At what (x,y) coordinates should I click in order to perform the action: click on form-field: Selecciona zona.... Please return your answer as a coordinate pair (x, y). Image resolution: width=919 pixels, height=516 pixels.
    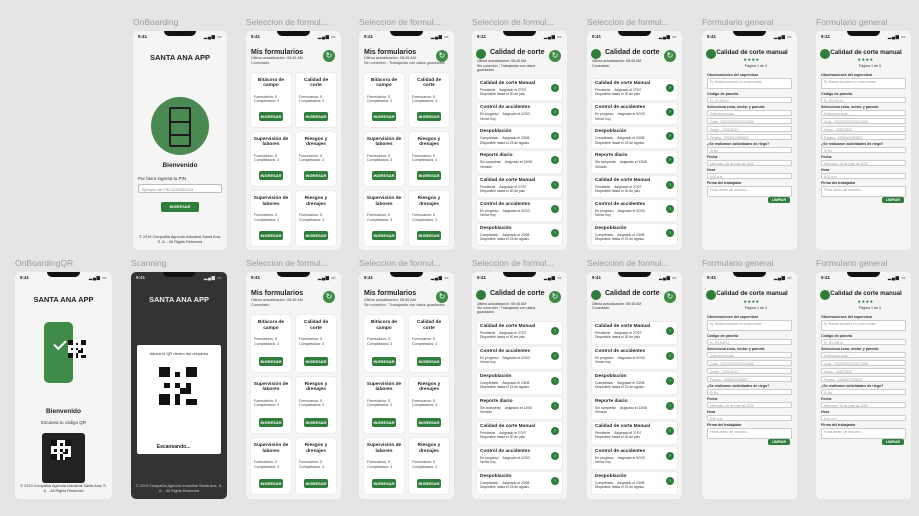
    Looking at the image, I should click on (863, 112).